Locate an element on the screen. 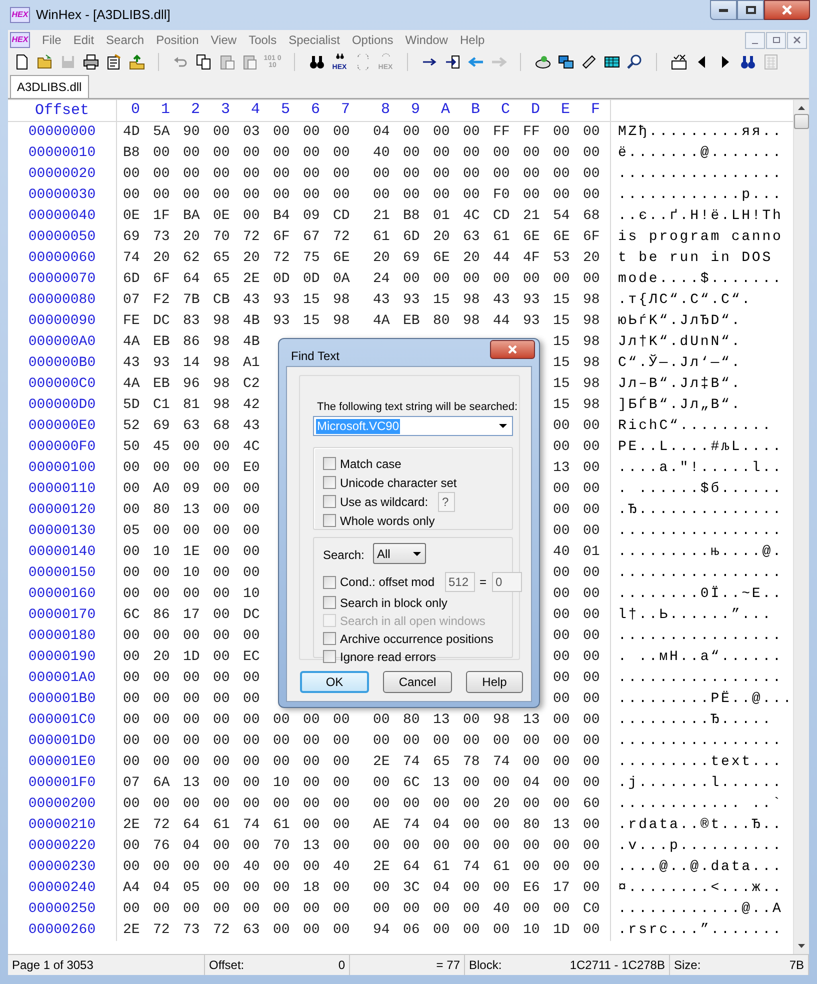  hex-cell: 54 is located at coordinates (568, 216).